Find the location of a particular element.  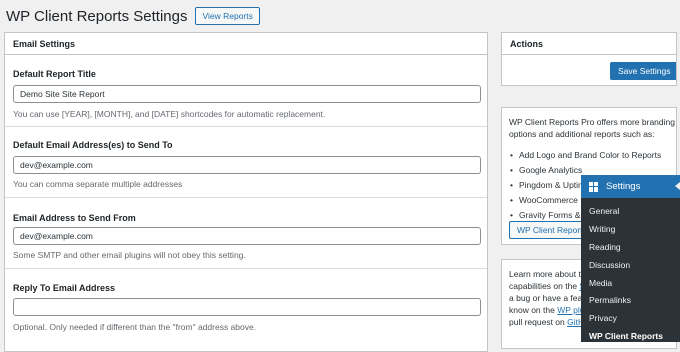

page-header: WP Client Reports Settings View Reports is located at coordinates (133, 16).